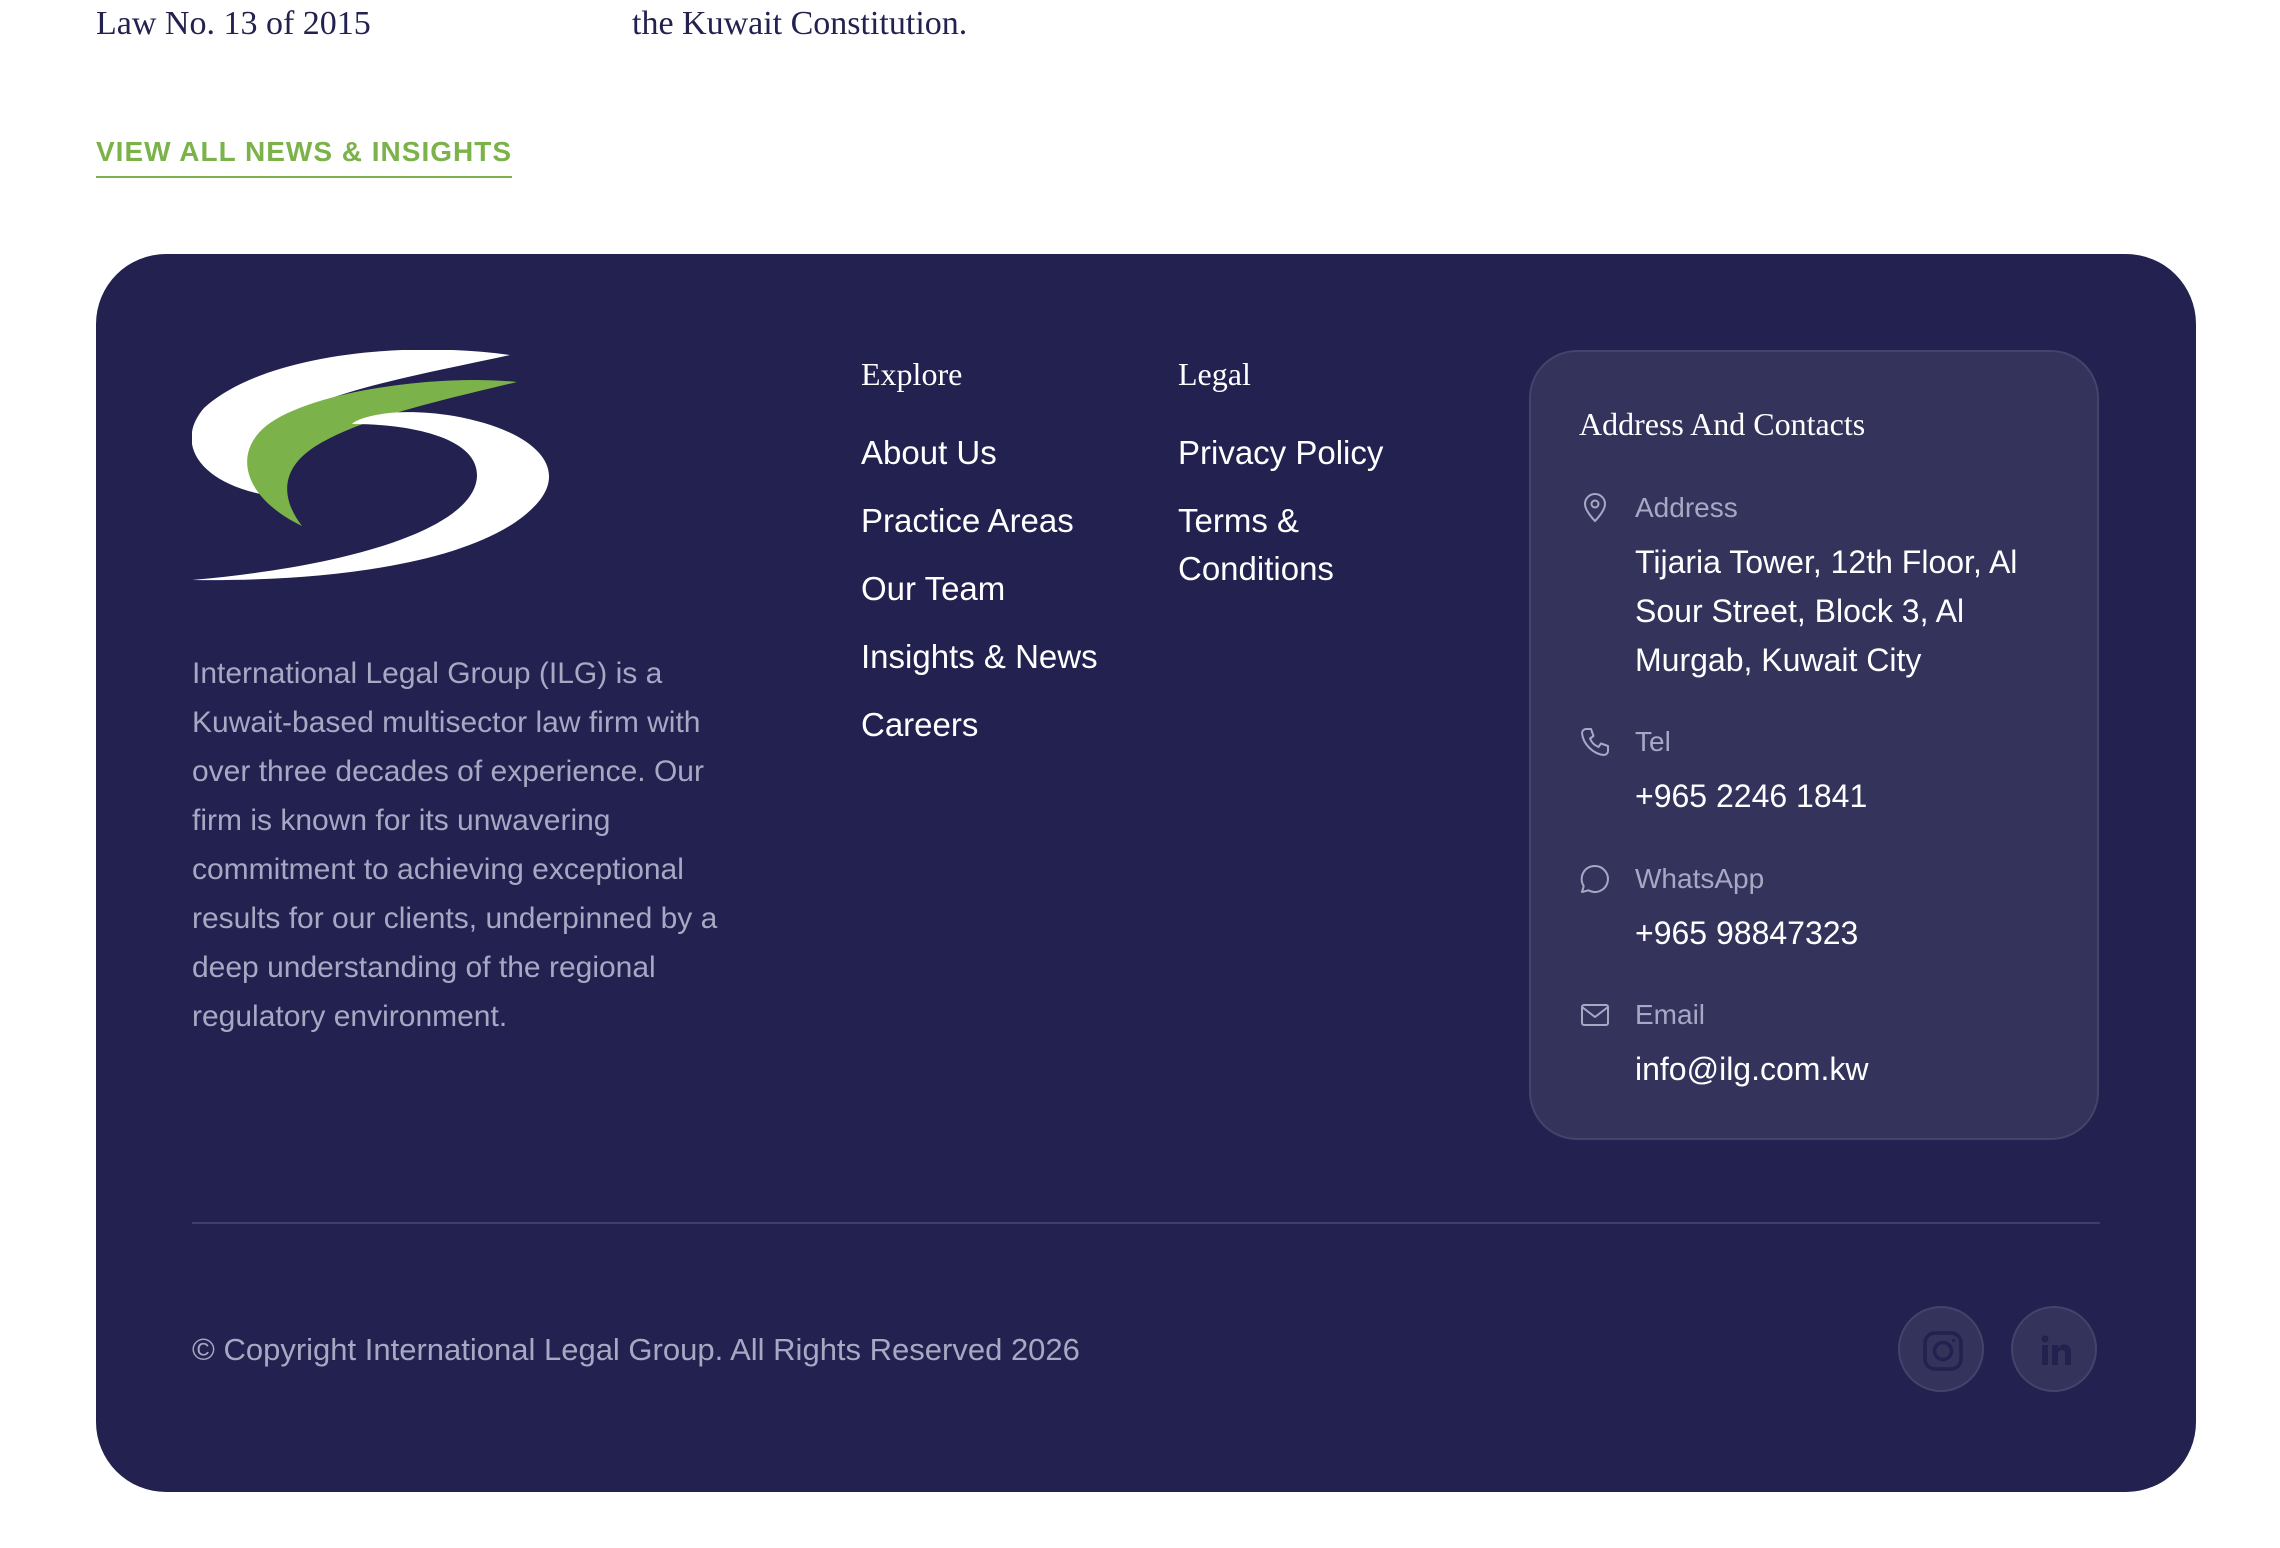 The width and height of the screenshot is (2280, 1548). Describe the element at coordinates (1595, 1015) in the screenshot. I see `envelope-icon` at that location.